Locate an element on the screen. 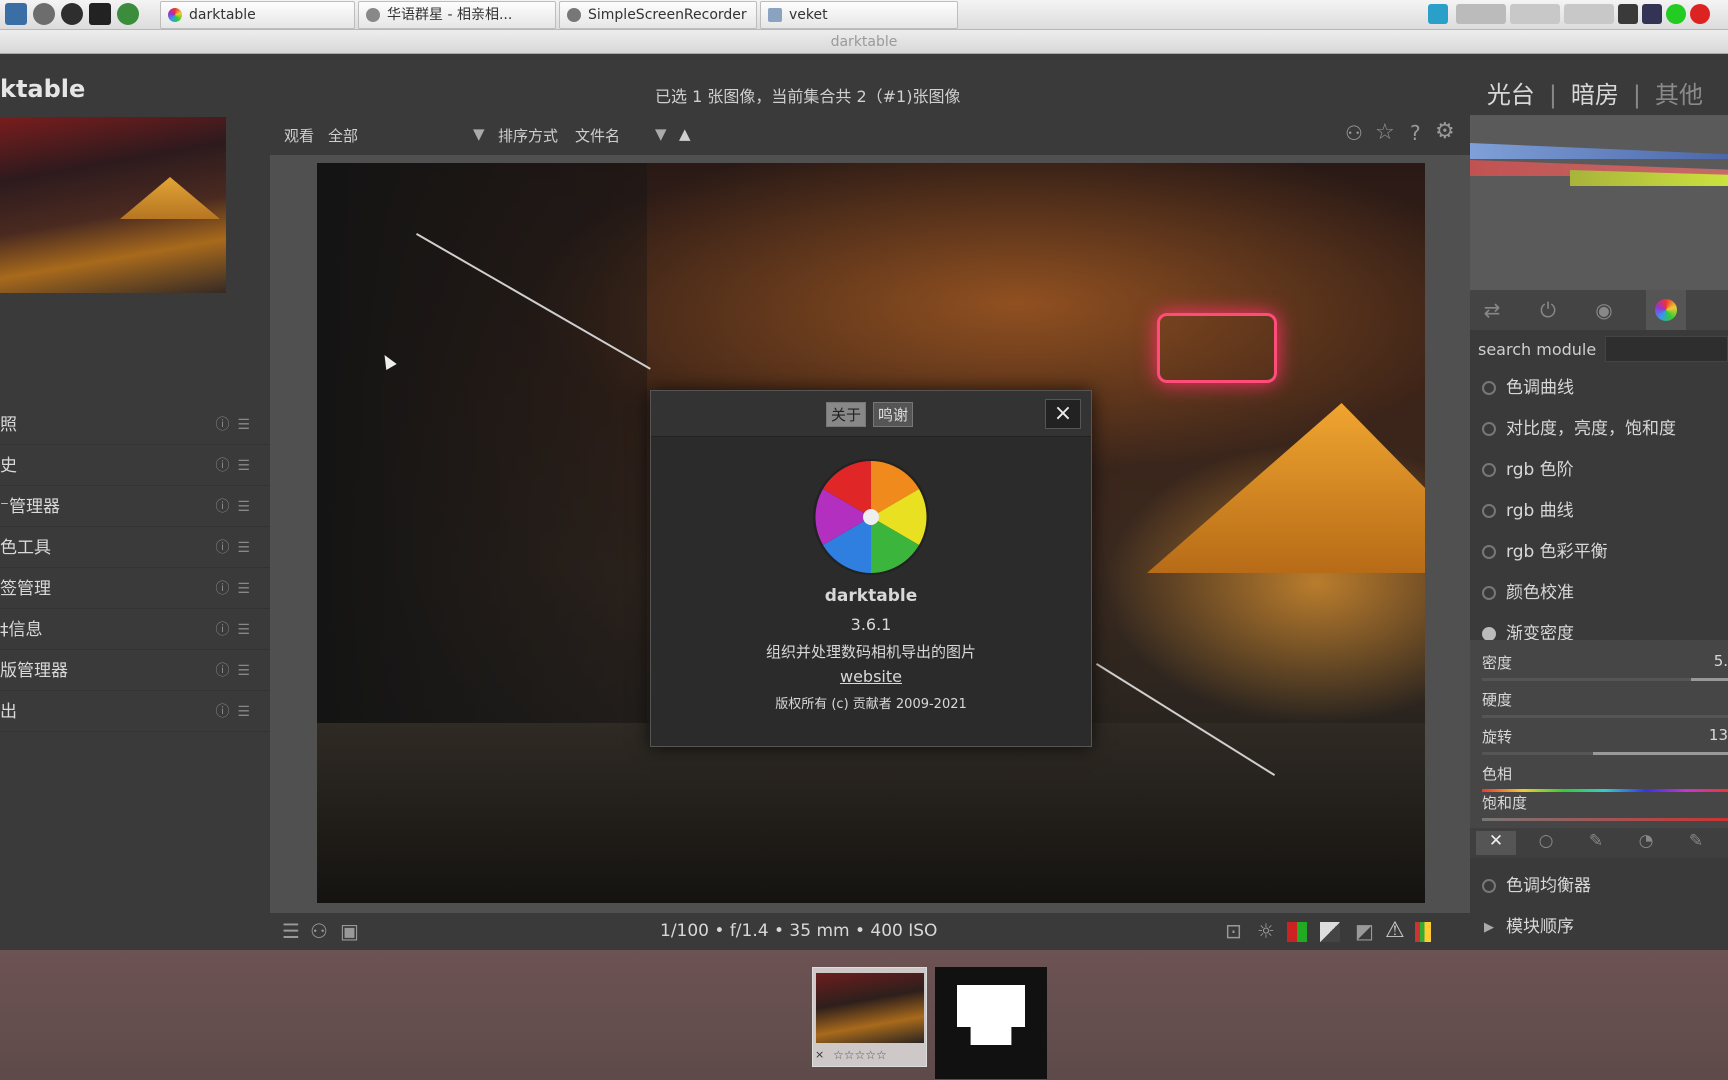  task-screenrecorder: SimpleScreenRecorder is located at coordinates (658, 15).